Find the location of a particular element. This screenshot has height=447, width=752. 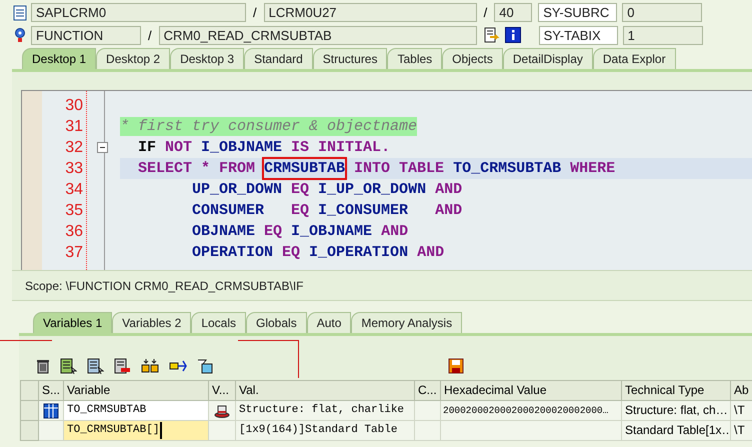

code-token: UP_OR_DOWN is located at coordinates (236, 189).